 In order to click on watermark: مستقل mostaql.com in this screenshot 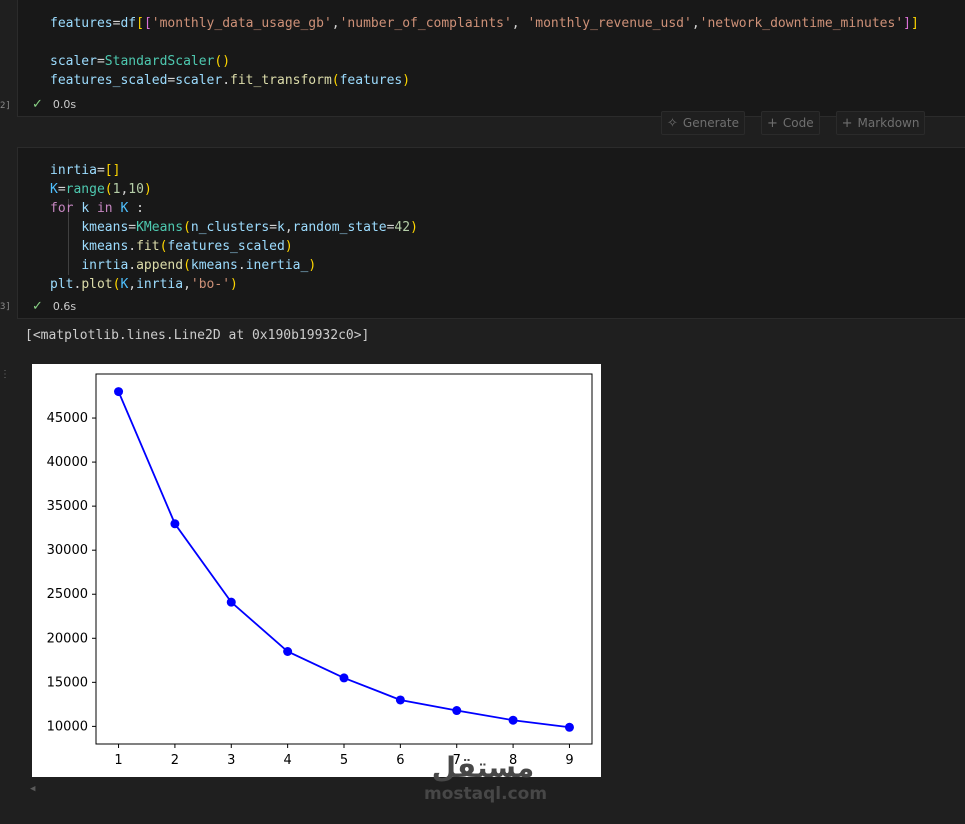, I will do `click(486, 778)`.